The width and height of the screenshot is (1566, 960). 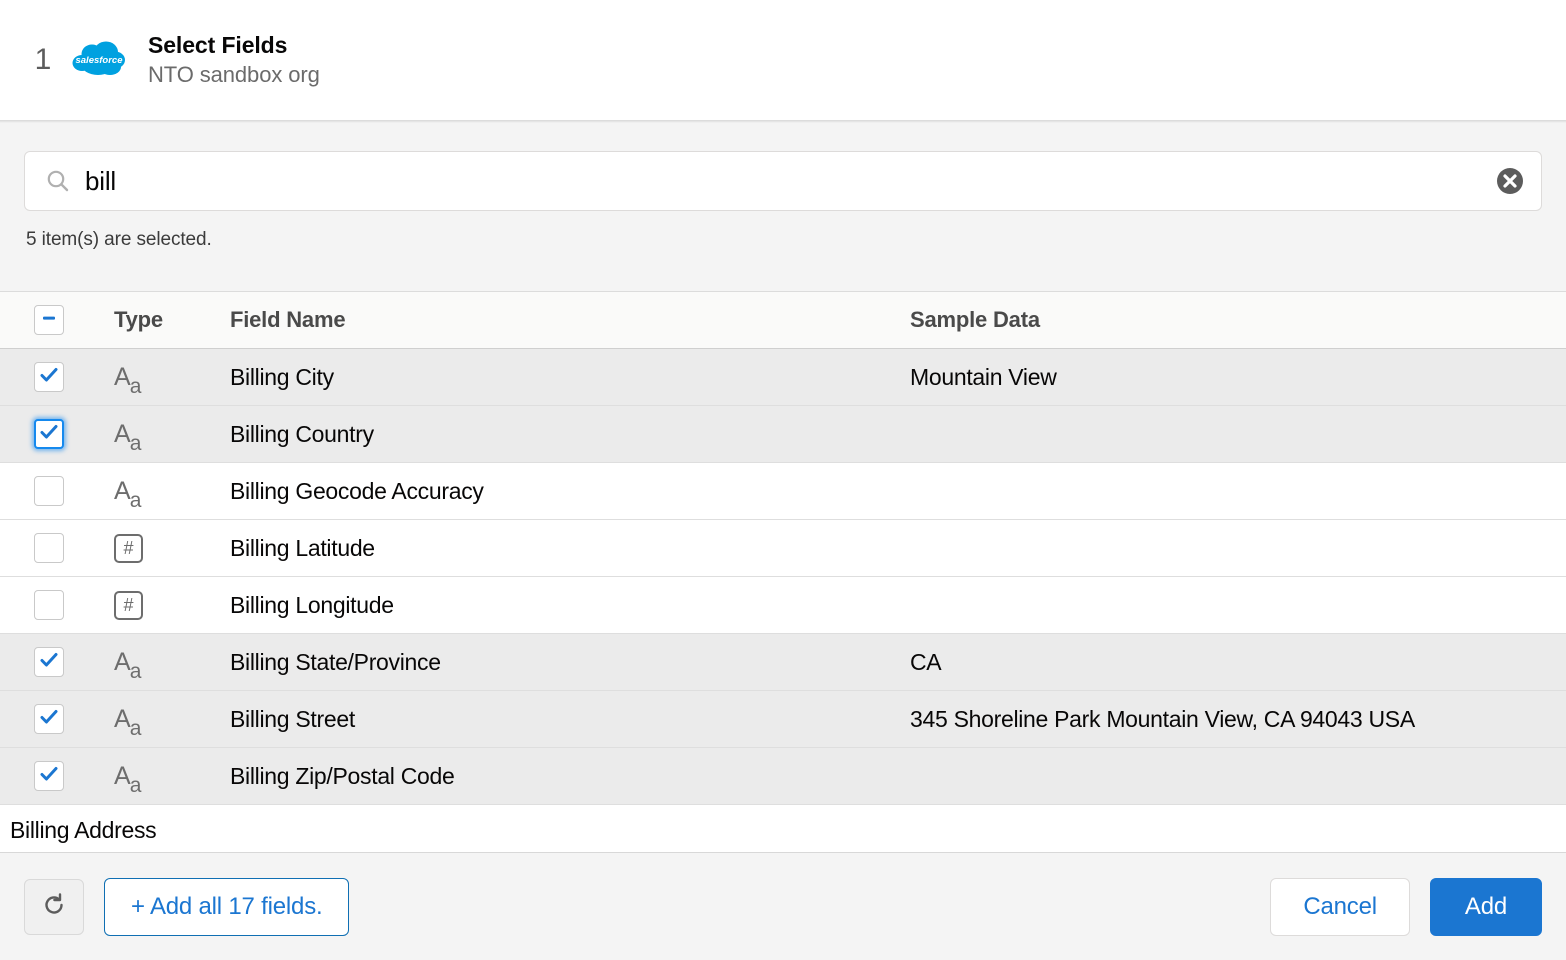 What do you see at coordinates (783, 548) in the screenshot?
I see `table-row: # Billing Latitude` at bounding box center [783, 548].